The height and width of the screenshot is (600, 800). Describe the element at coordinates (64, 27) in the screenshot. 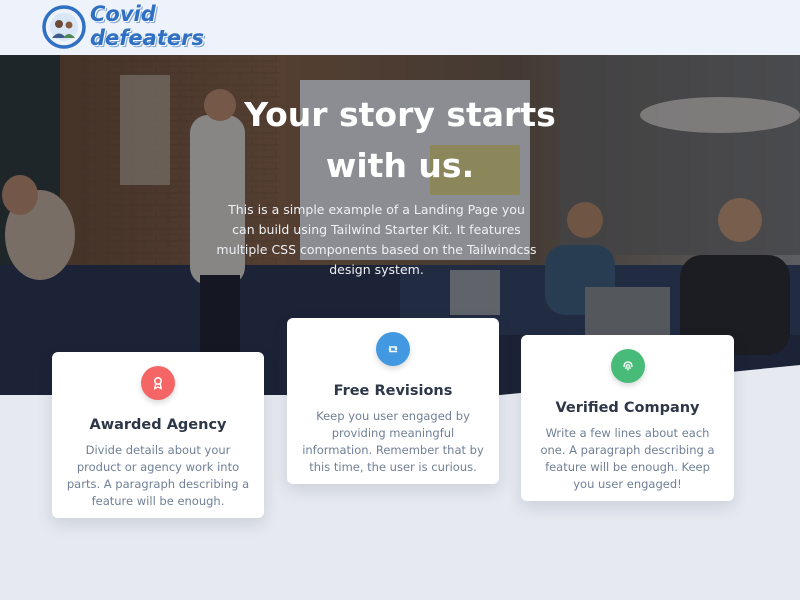

I see `logo-mark-icon` at that location.